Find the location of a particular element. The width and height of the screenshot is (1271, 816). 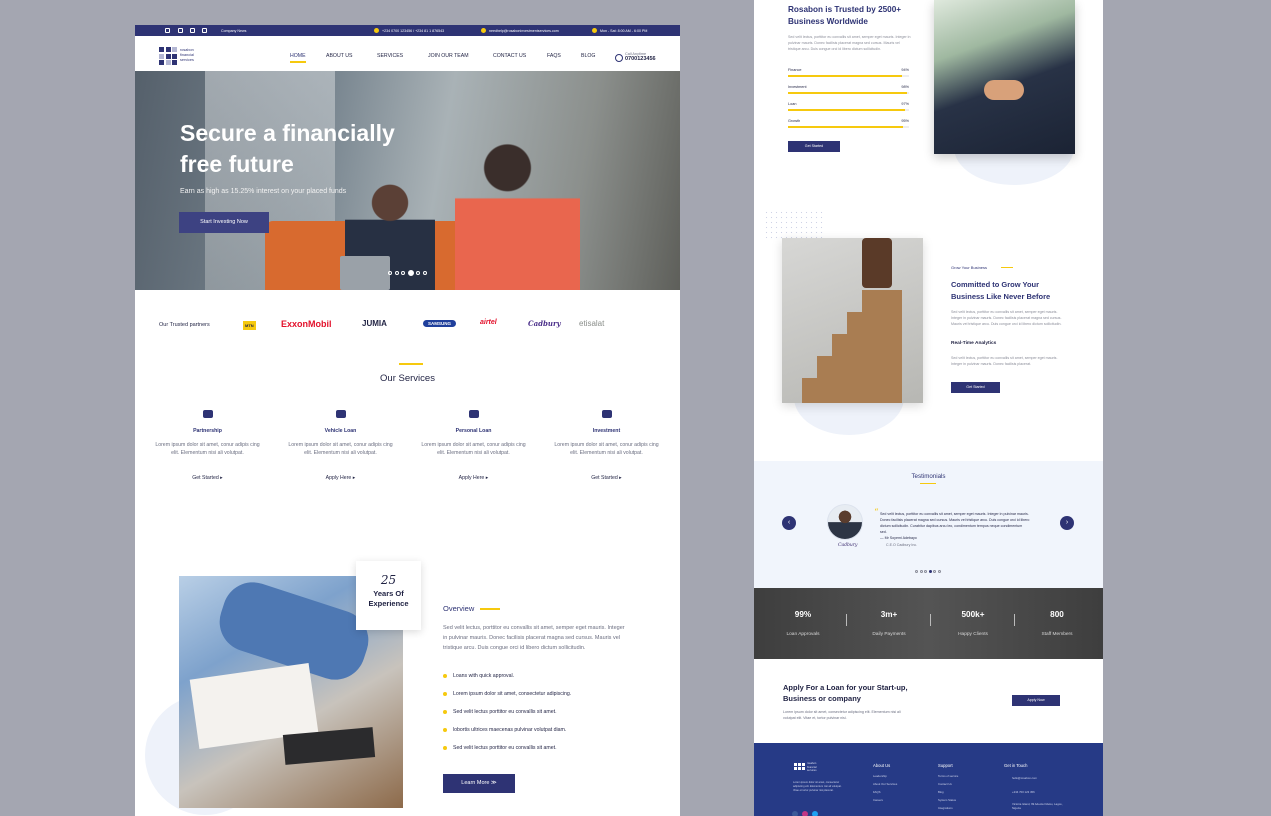

footer-contact-email: hello@rosabon.com is located at coordinates (1024, 778).